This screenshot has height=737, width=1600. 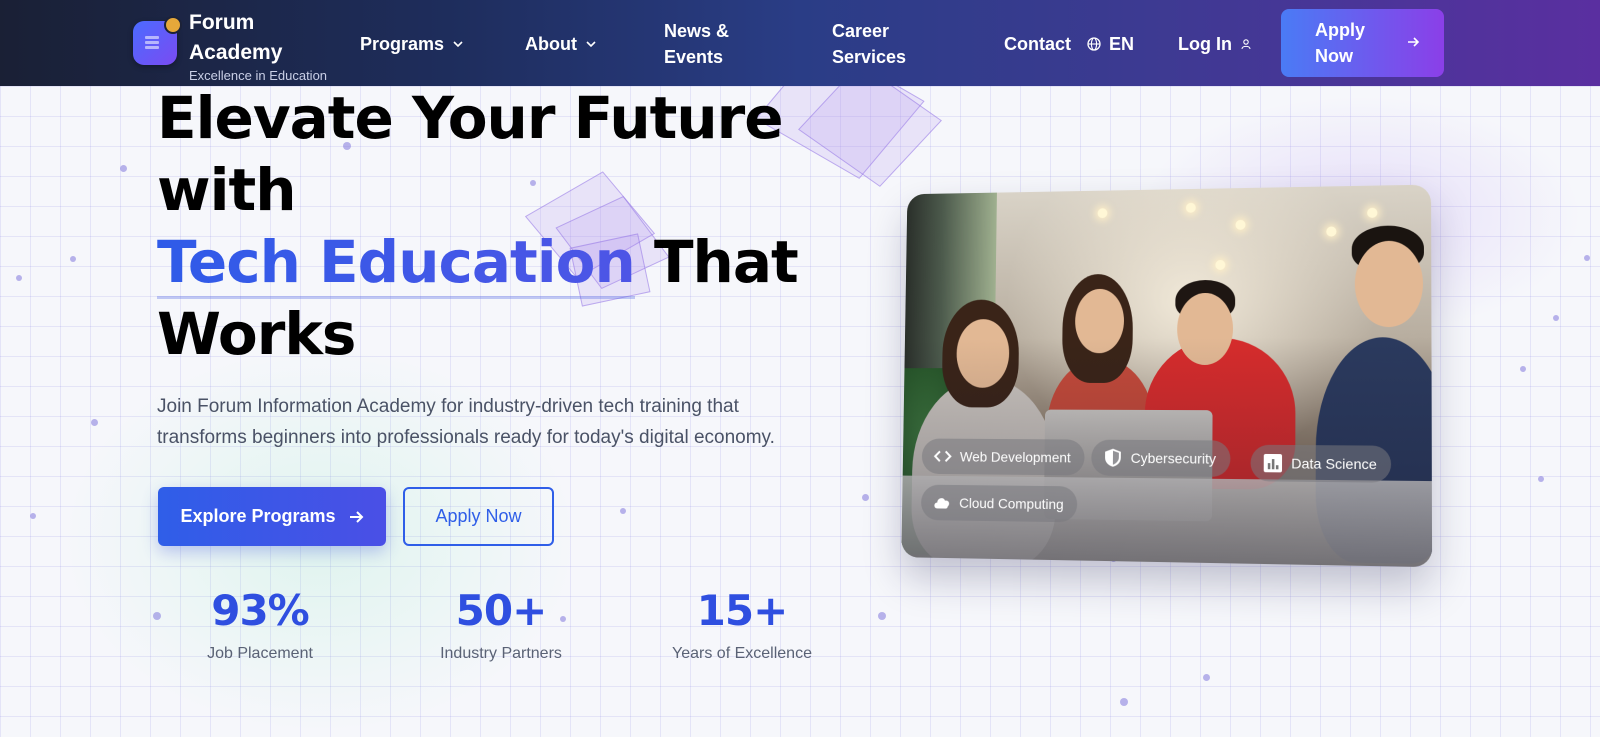 What do you see at coordinates (697, 44) in the screenshot?
I see `nav-item-label: News & Events` at bounding box center [697, 44].